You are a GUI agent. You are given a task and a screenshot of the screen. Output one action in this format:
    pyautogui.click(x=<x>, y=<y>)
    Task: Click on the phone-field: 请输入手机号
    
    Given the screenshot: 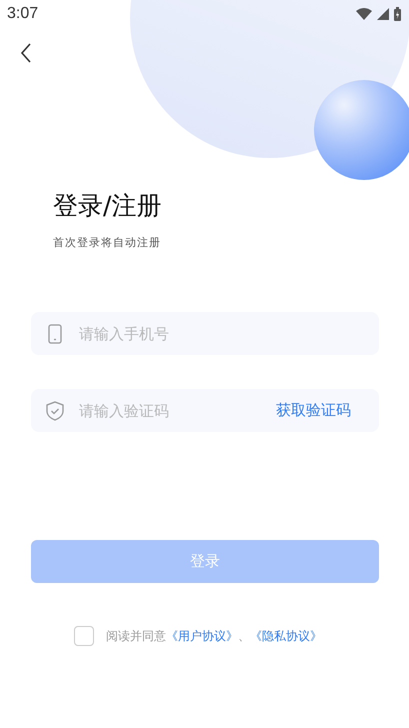 What is the action you would take?
    pyautogui.click(x=205, y=333)
    